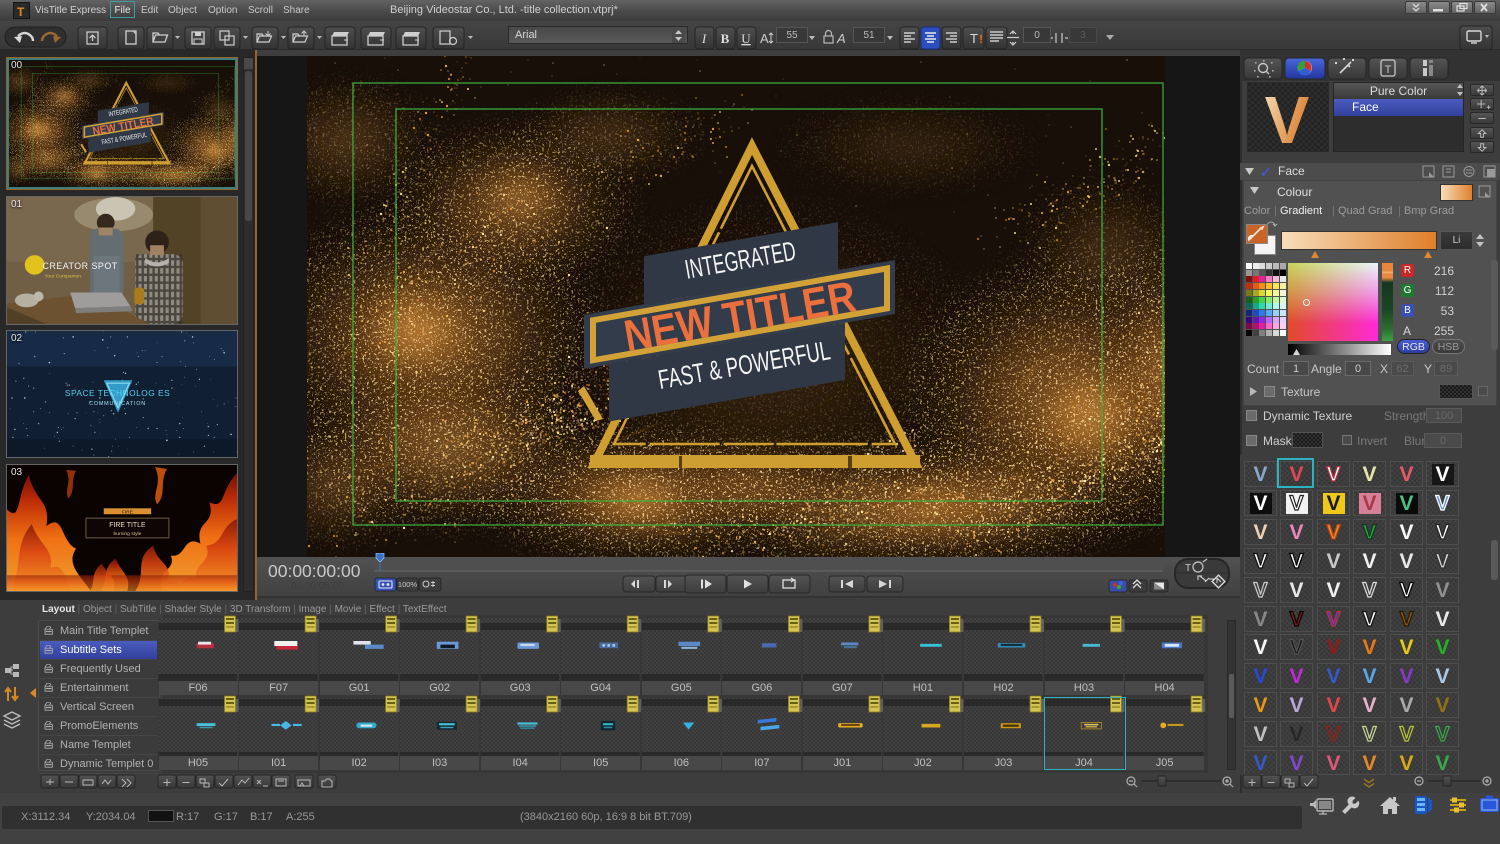 Image resolution: width=1500 pixels, height=844 pixels. I want to click on svg-text: burning style, so click(127, 534).